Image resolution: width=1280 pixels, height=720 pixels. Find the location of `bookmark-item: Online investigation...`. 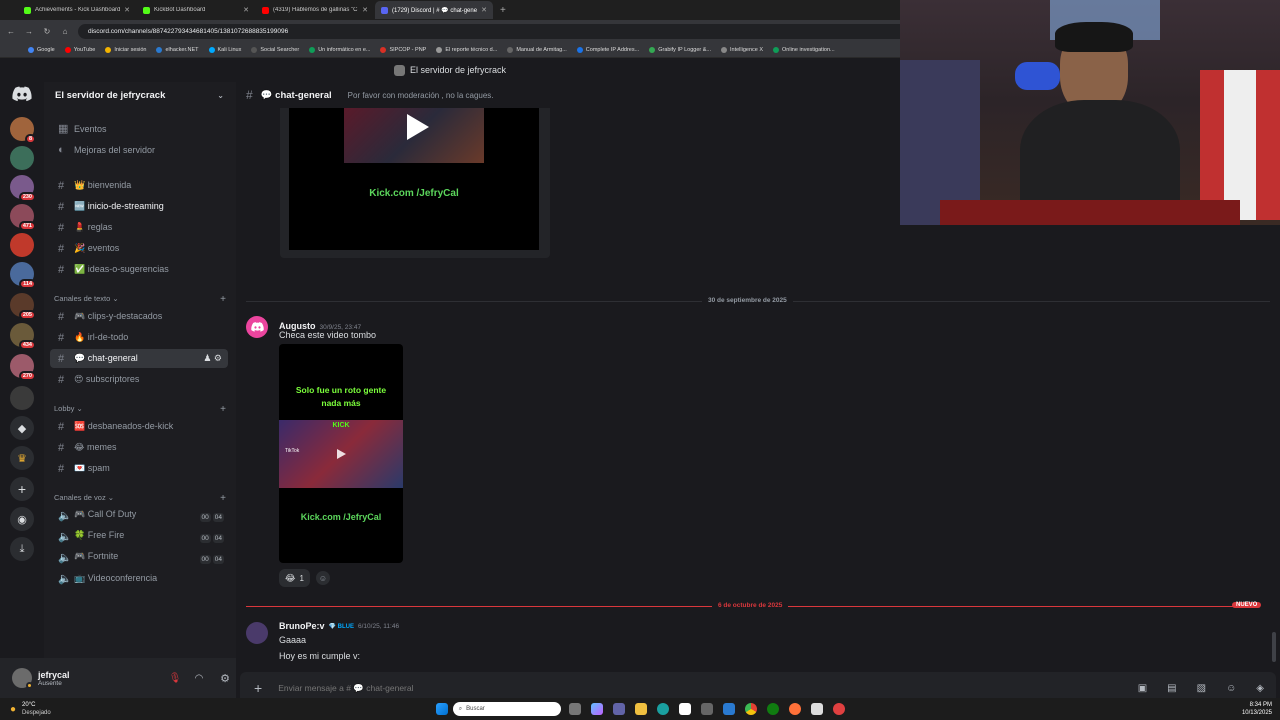

bookmark-item: Online investigation... is located at coordinates (804, 49).